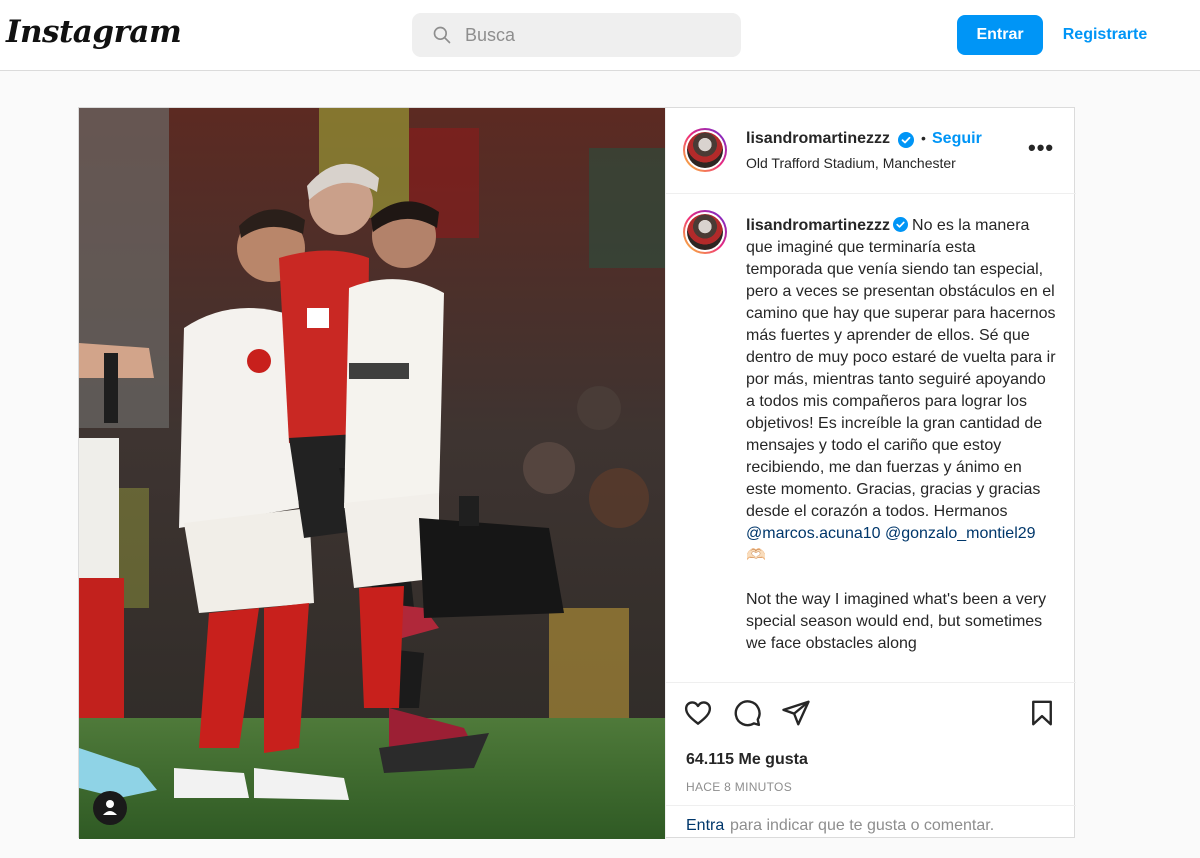 This screenshot has height=858, width=1200. I want to click on share-icon, so click(796, 713).